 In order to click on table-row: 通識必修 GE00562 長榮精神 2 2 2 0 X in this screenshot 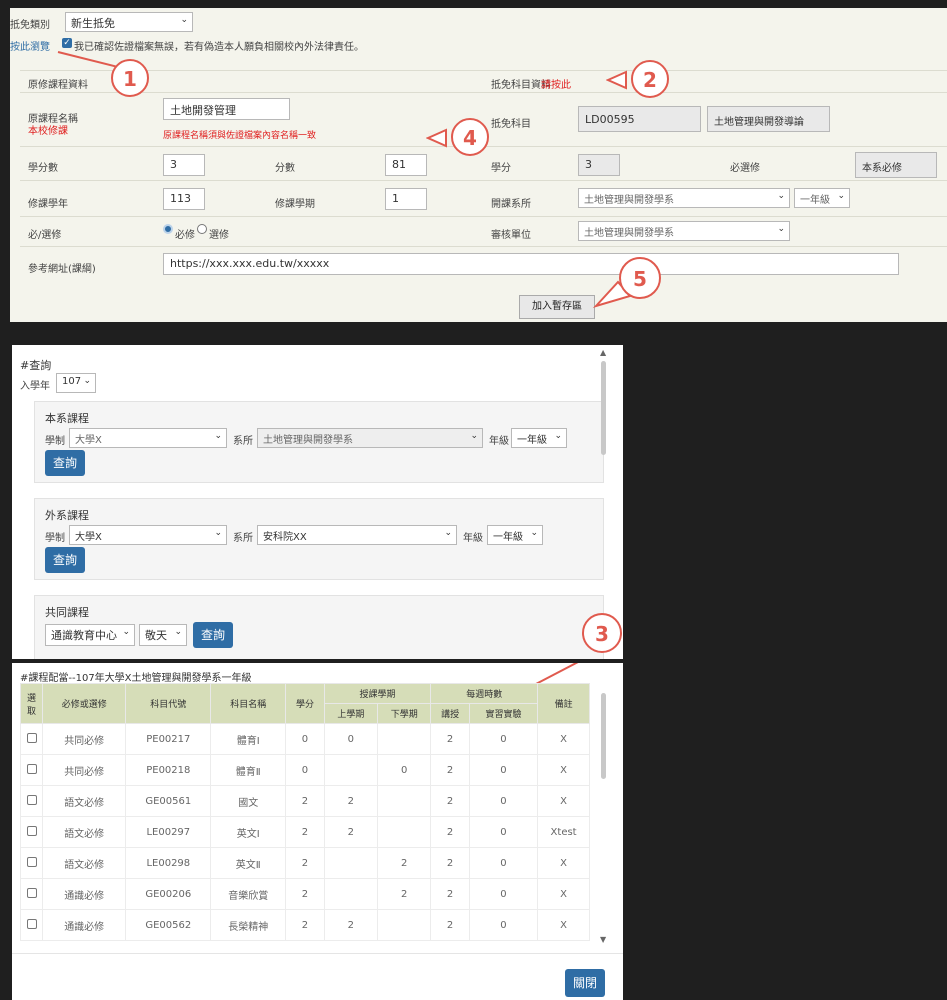, I will do `click(305, 925)`.